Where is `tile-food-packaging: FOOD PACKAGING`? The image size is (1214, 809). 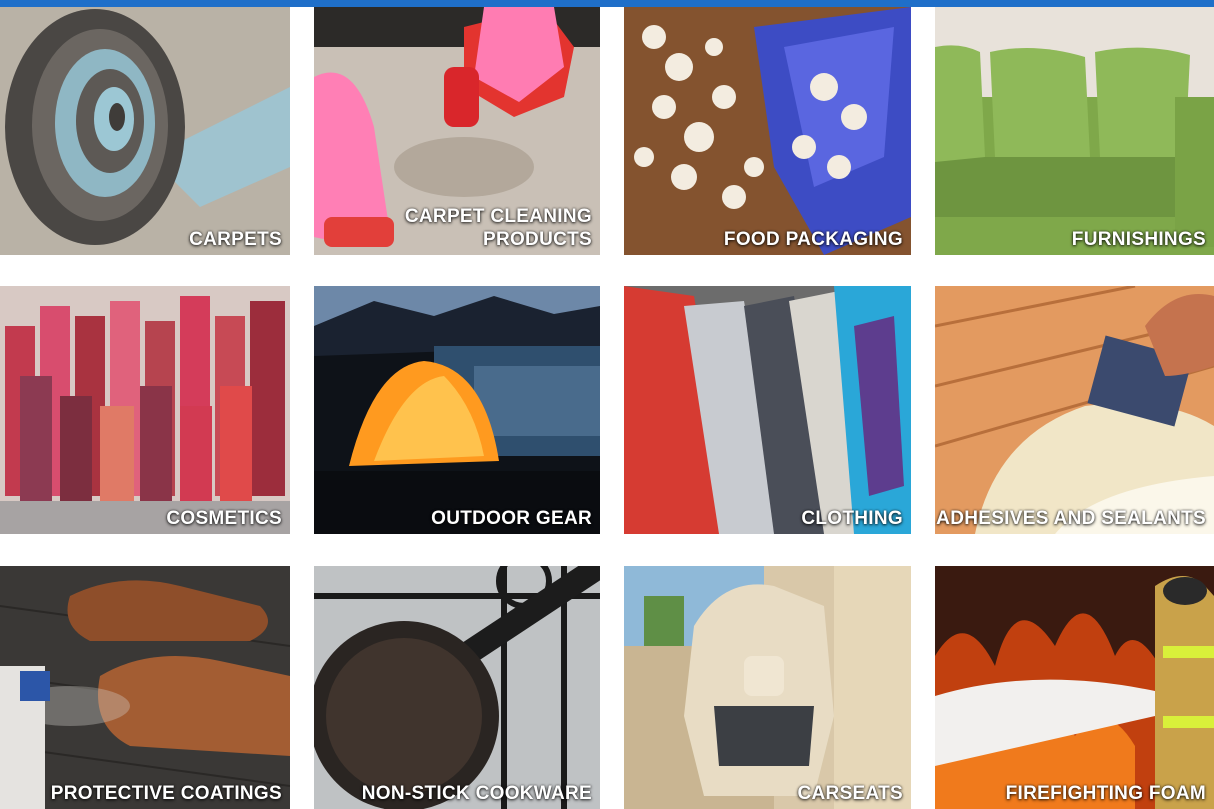 tile-food-packaging: FOOD PACKAGING is located at coordinates (767, 131).